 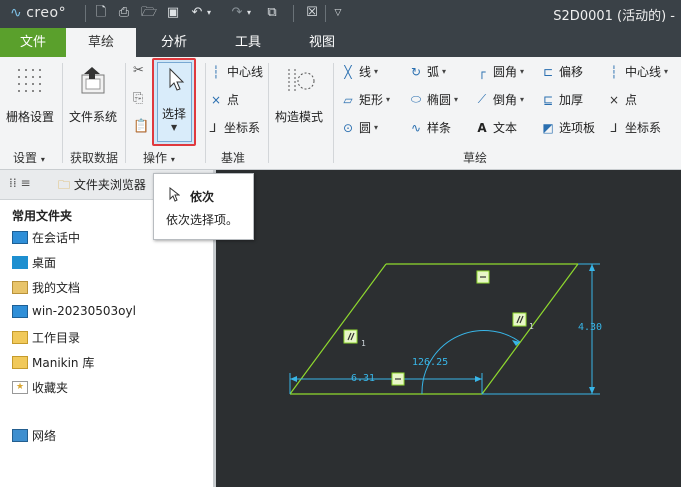 I want to click on folder-item-in-session: 在会话中, so click(x=46, y=237).